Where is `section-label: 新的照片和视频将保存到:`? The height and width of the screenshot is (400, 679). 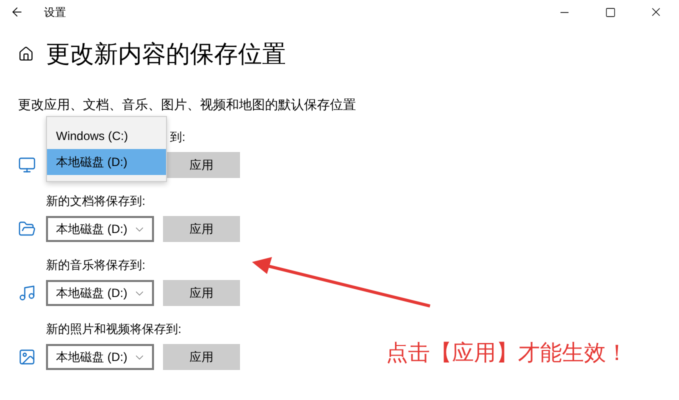 section-label: 新的照片和视频将保存到: is located at coordinates (114, 329).